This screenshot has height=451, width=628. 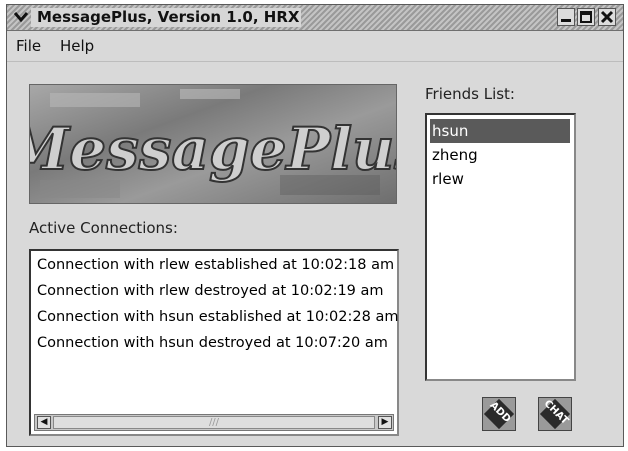 I want to click on friends-list-label: Friends List:, so click(x=470, y=94).